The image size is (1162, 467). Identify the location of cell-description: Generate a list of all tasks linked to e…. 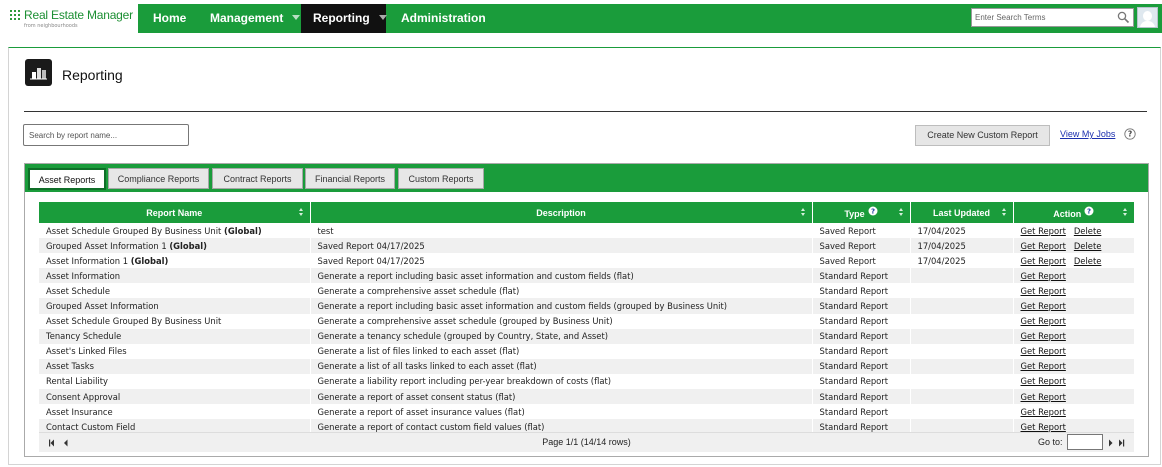
(561, 366).